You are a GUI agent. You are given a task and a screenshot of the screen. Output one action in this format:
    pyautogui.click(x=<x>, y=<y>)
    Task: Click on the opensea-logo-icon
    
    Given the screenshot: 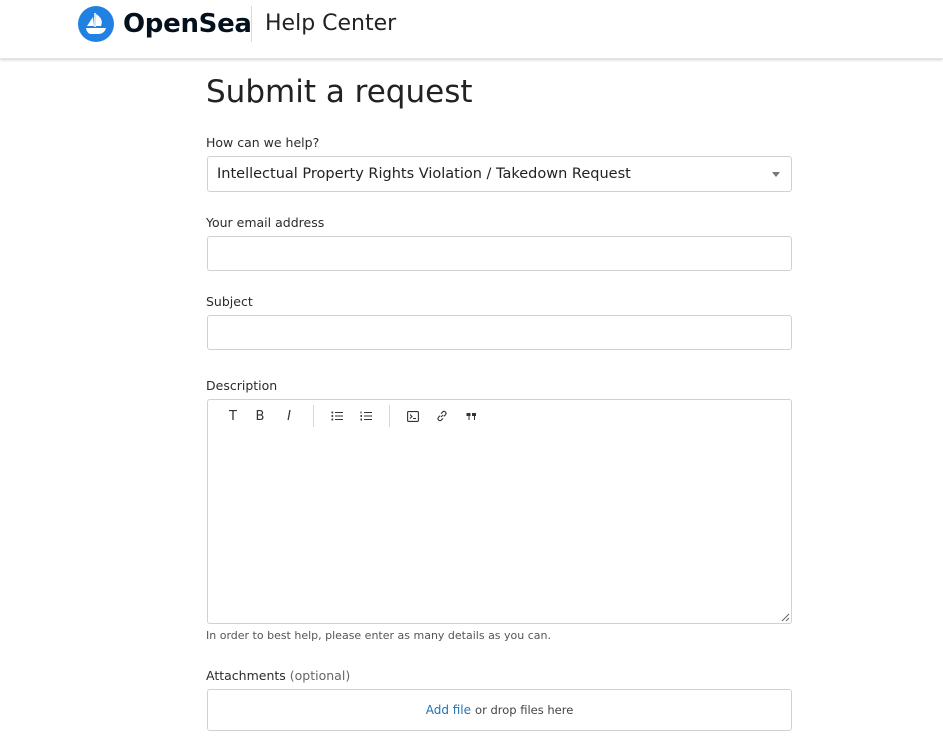 What is the action you would take?
    pyautogui.click(x=96, y=24)
    